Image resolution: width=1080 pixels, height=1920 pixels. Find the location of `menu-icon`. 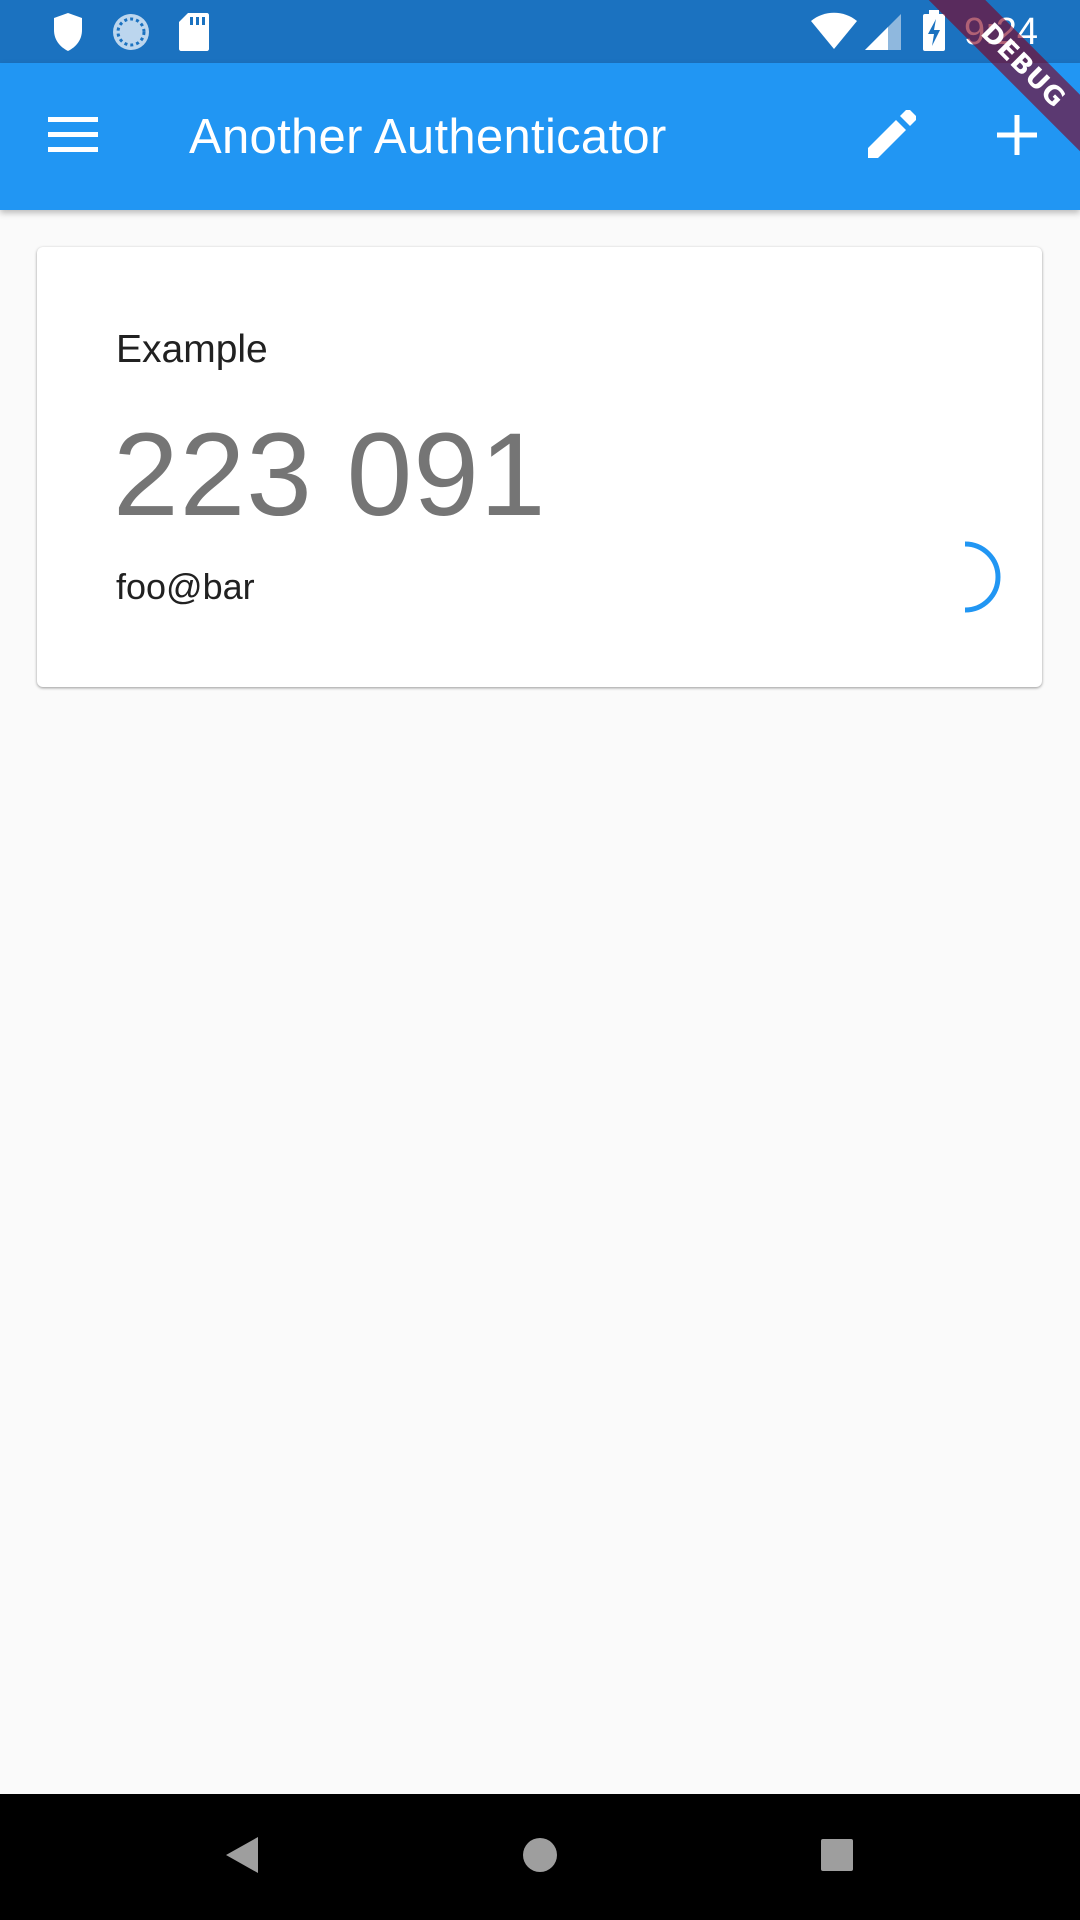

menu-icon is located at coordinates (73, 137).